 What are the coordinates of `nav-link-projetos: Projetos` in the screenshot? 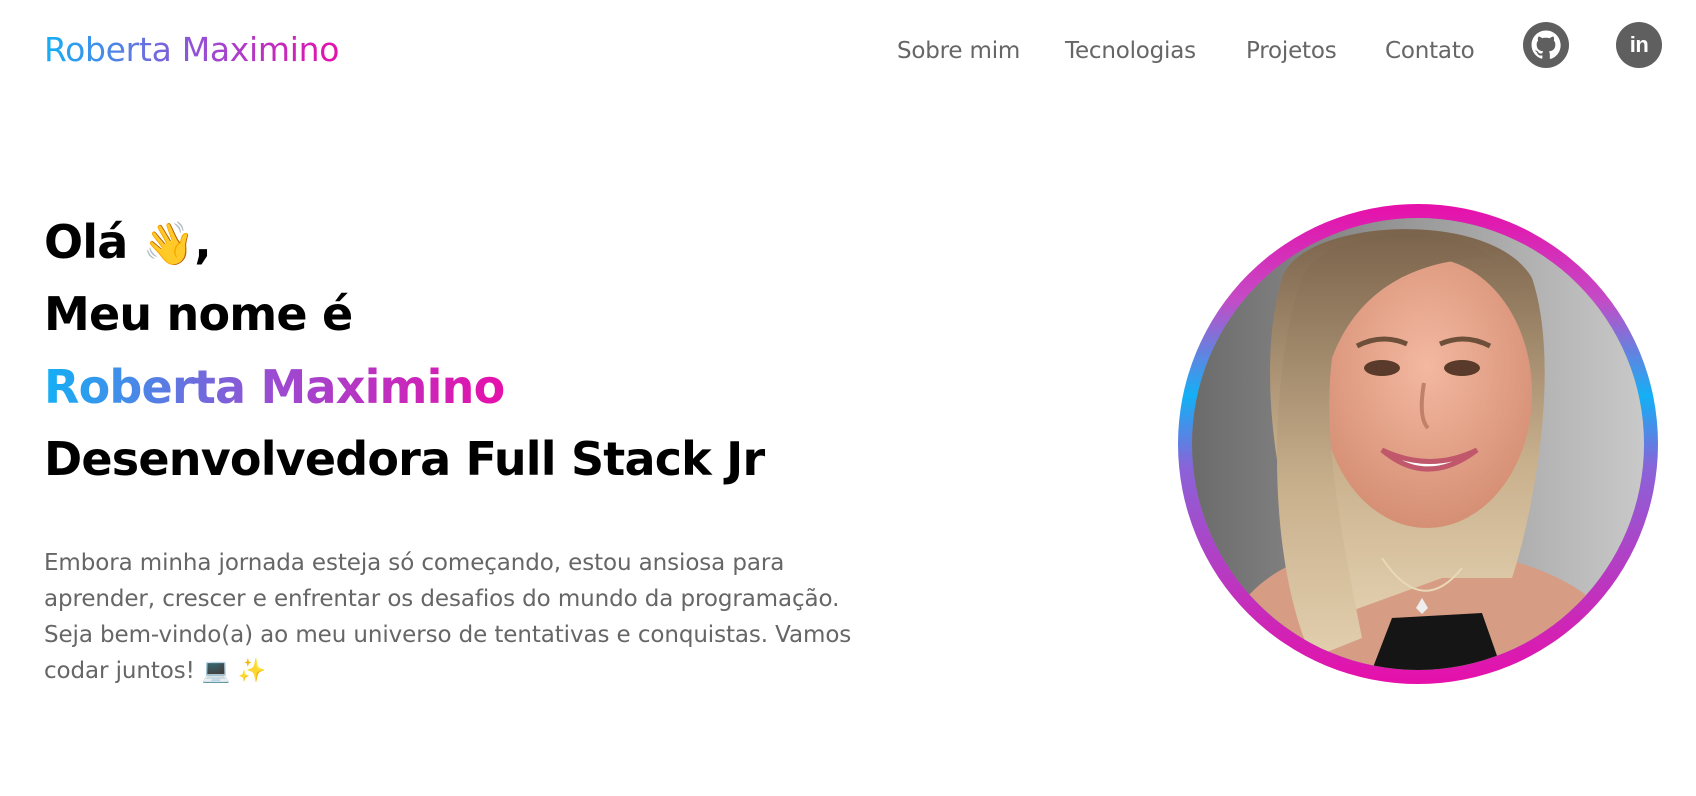 It's located at (1291, 51).